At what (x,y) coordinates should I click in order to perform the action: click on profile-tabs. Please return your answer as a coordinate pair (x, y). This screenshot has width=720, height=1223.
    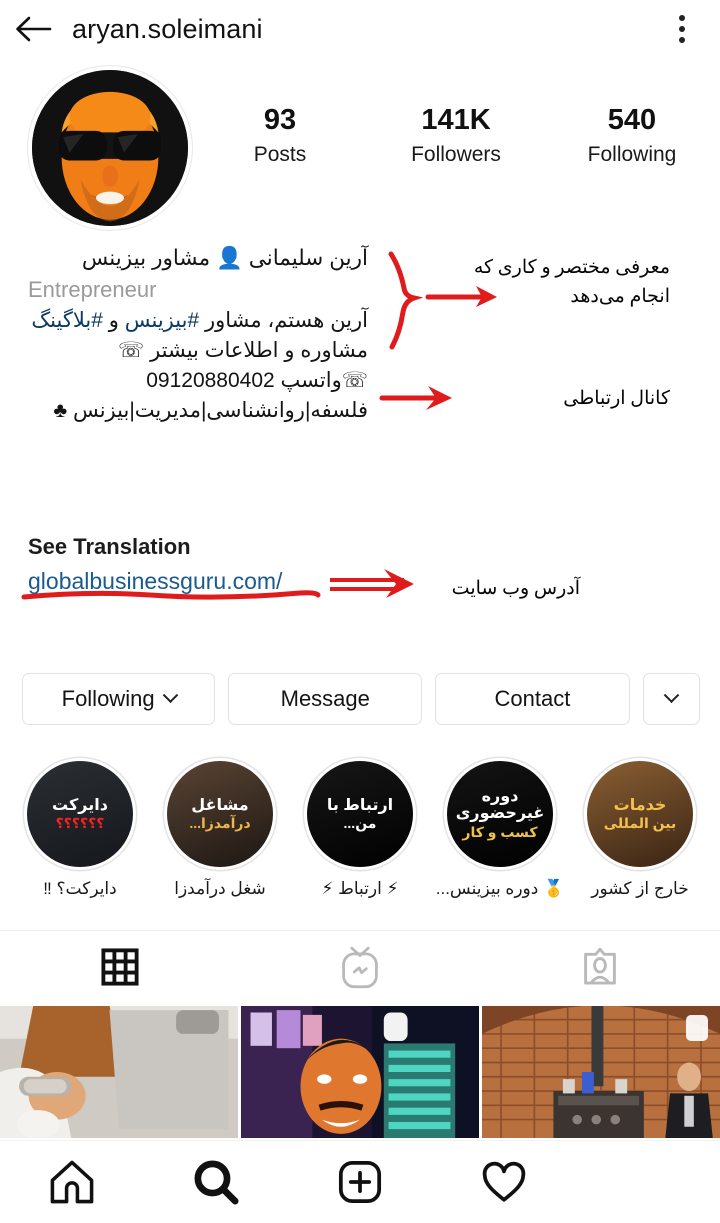
    Looking at the image, I should click on (360, 966).